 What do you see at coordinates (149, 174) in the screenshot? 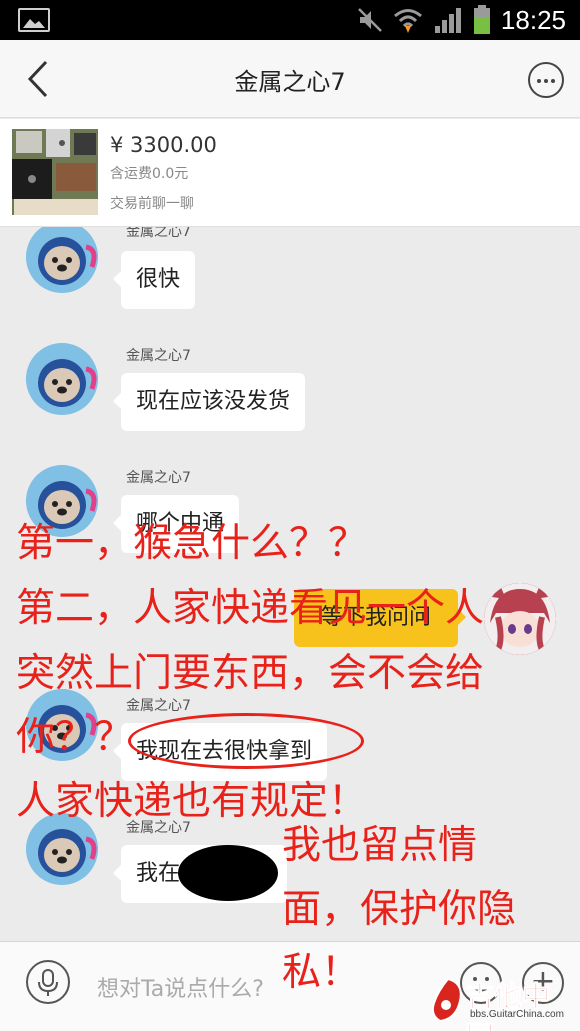
I see `shipping-fee: 含运费0.0元` at bounding box center [149, 174].